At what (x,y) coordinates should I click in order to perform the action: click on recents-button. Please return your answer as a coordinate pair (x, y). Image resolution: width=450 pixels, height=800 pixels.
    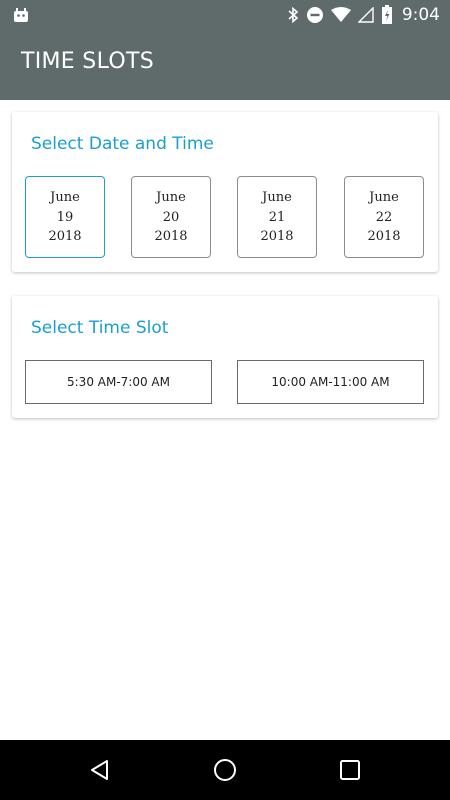
    Looking at the image, I should click on (350, 770).